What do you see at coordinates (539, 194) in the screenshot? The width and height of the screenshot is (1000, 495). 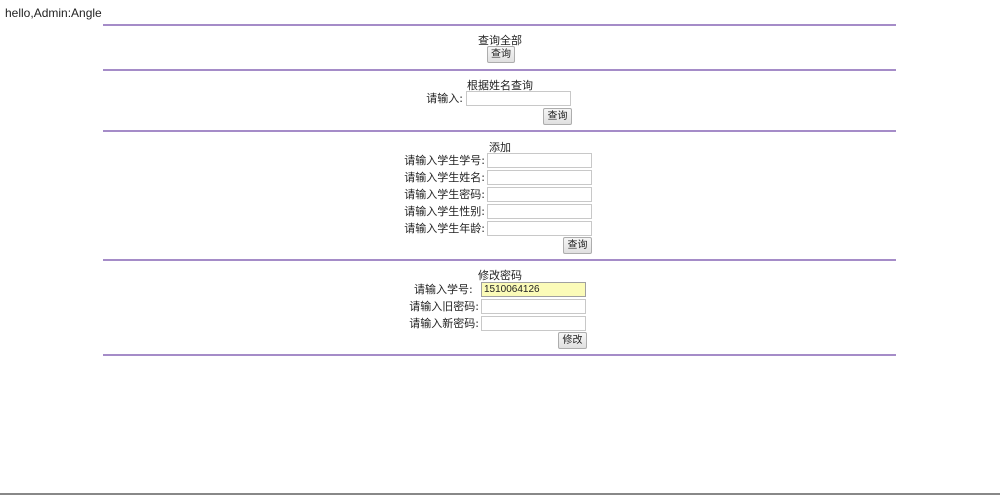 I see `student-password-input` at bounding box center [539, 194].